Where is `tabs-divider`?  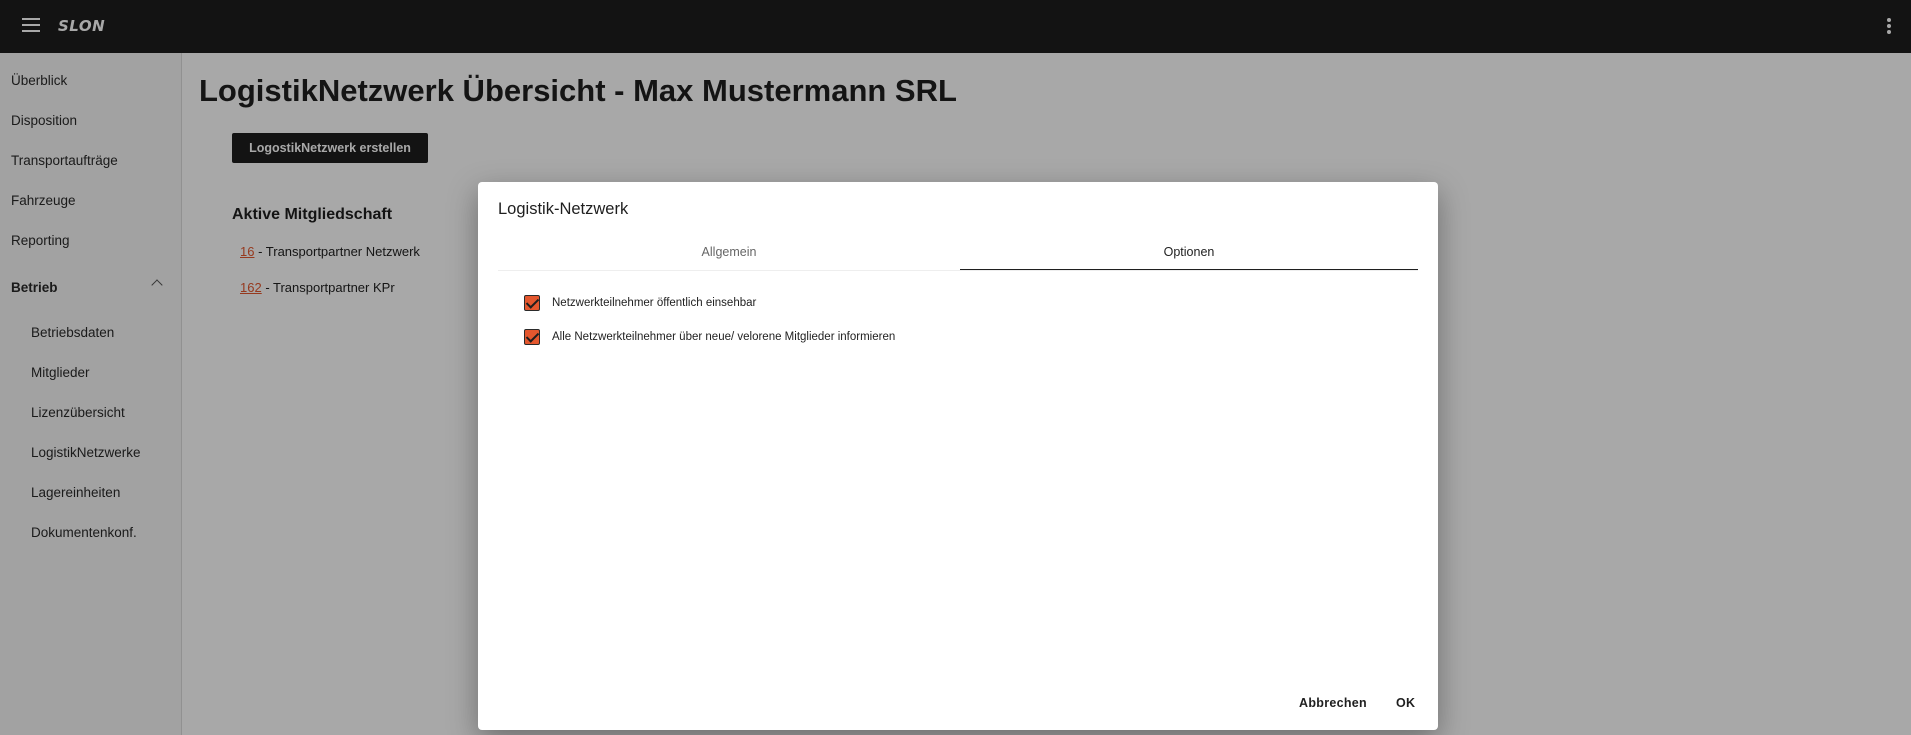
tabs-divider is located at coordinates (958, 270).